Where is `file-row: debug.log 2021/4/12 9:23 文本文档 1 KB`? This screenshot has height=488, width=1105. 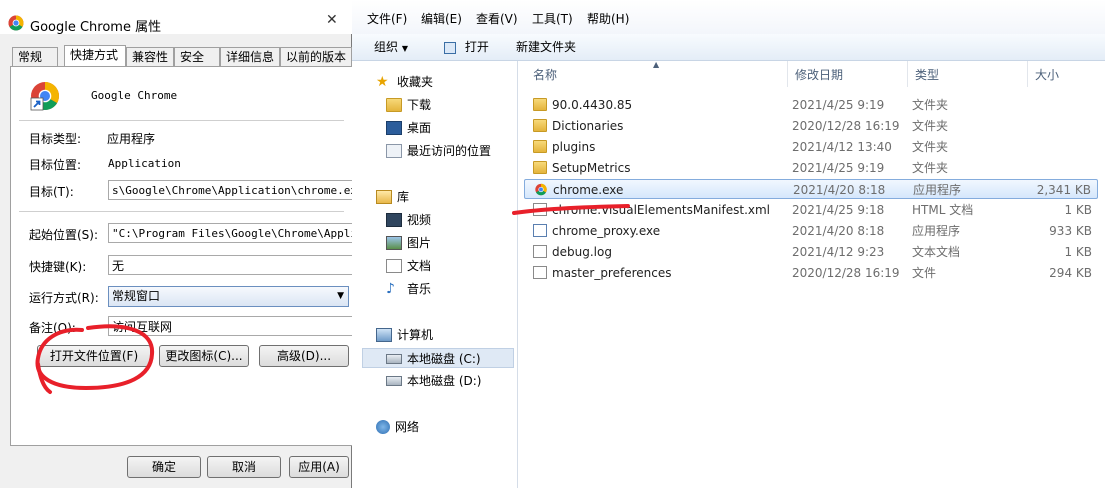 file-row: debug.log 2021/4/12 9:23 文本文档 1 KB is located at coordinates (811, 252).